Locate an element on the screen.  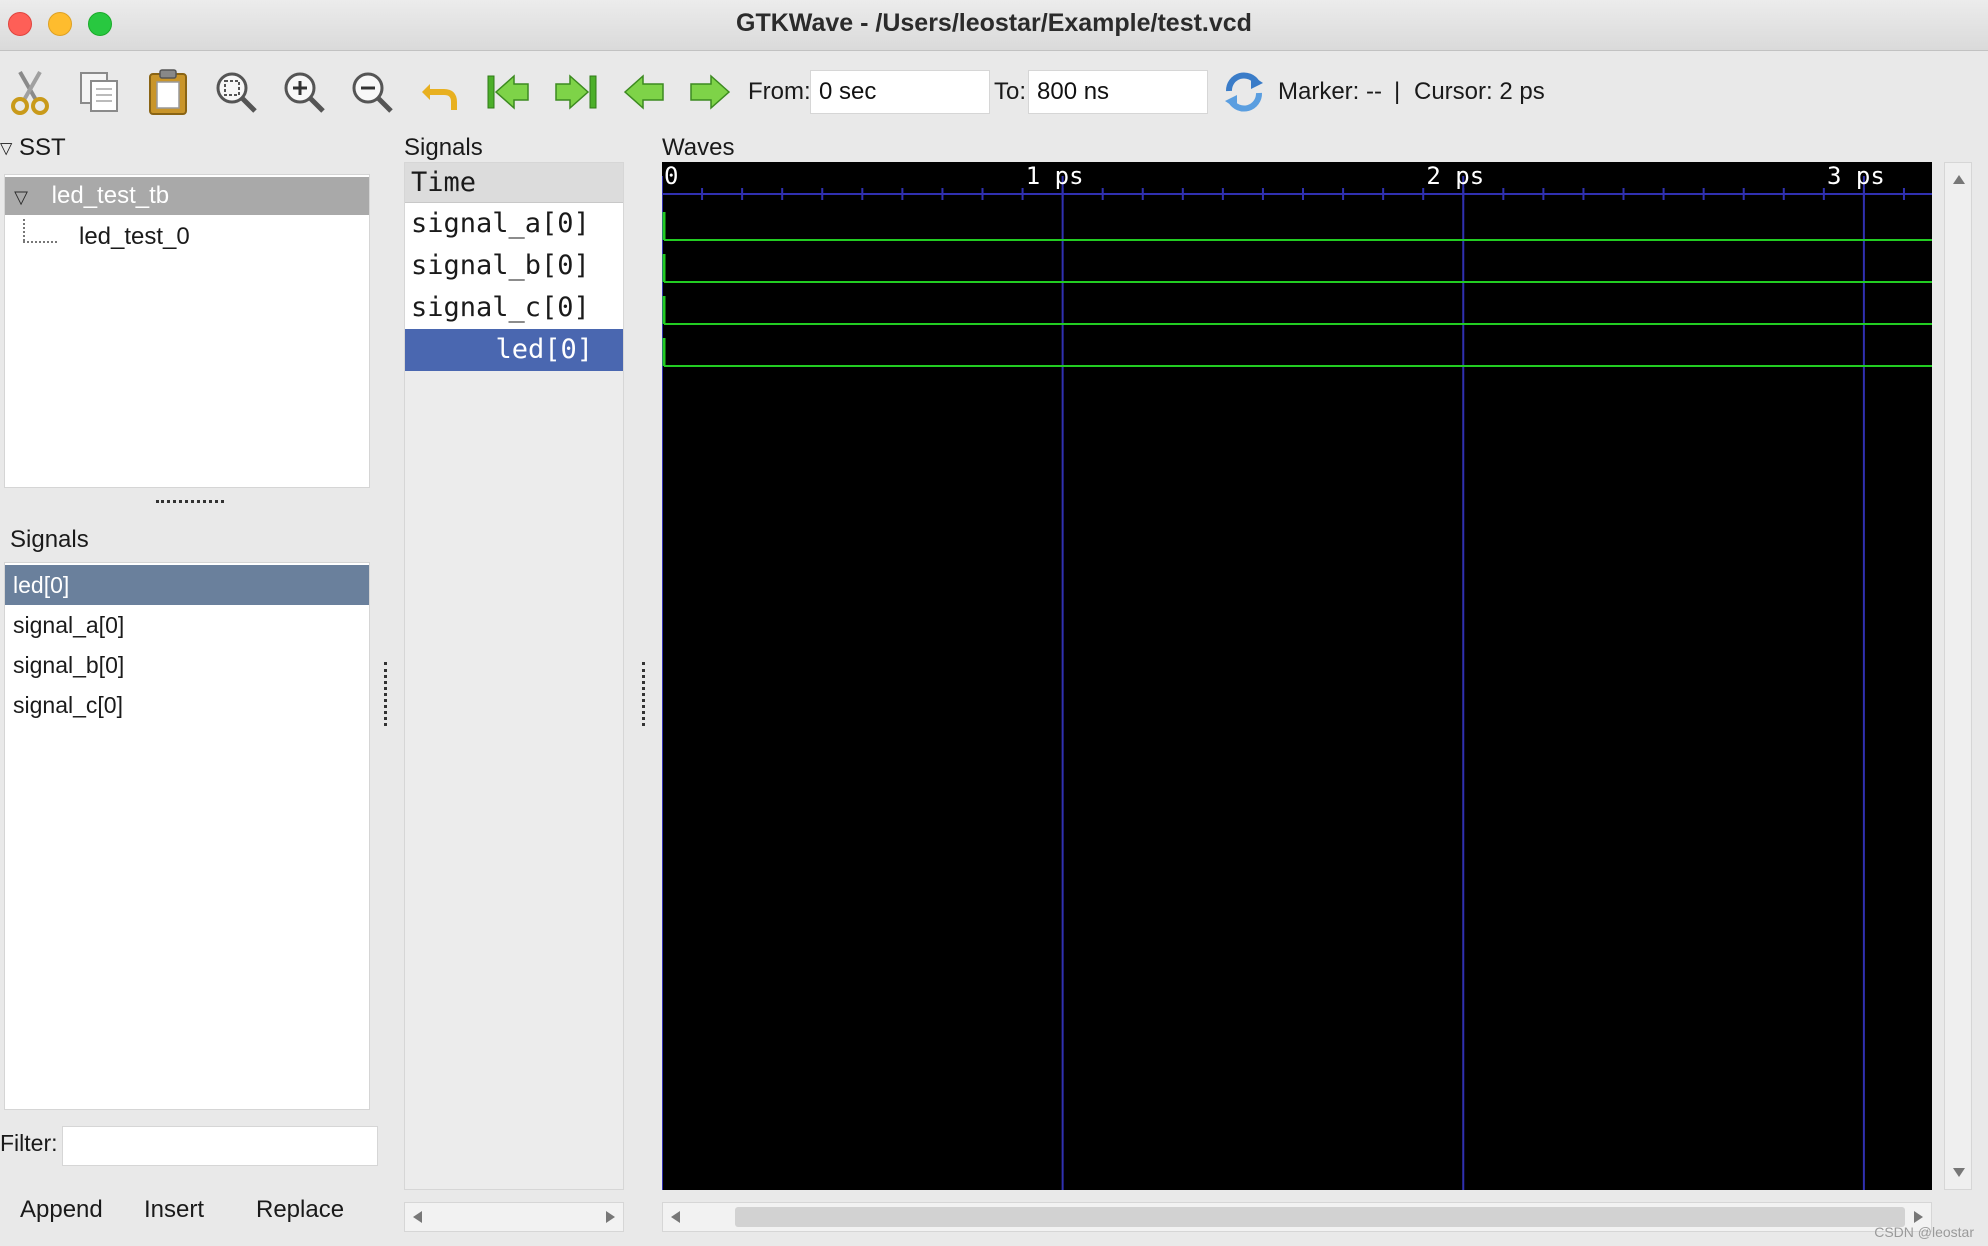
scroll-up-icon is located at coordinates (1959, 179).